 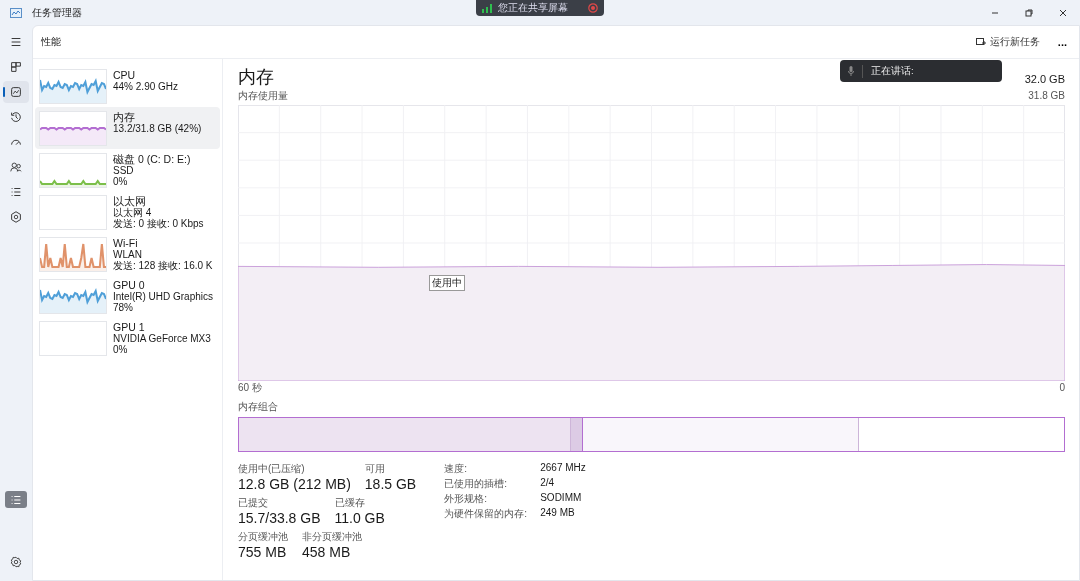 I want to click on detail-value: SODIMM, so click(x=561, y=498).